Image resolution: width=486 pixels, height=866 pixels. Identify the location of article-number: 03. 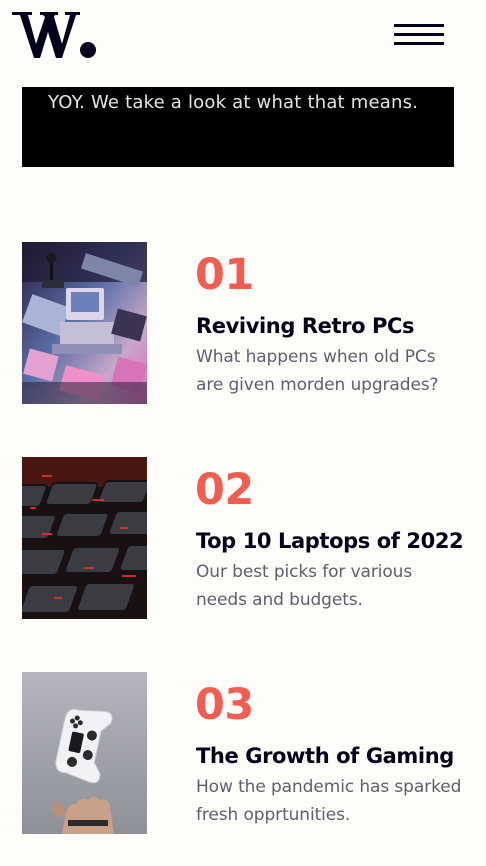
(224, 705).